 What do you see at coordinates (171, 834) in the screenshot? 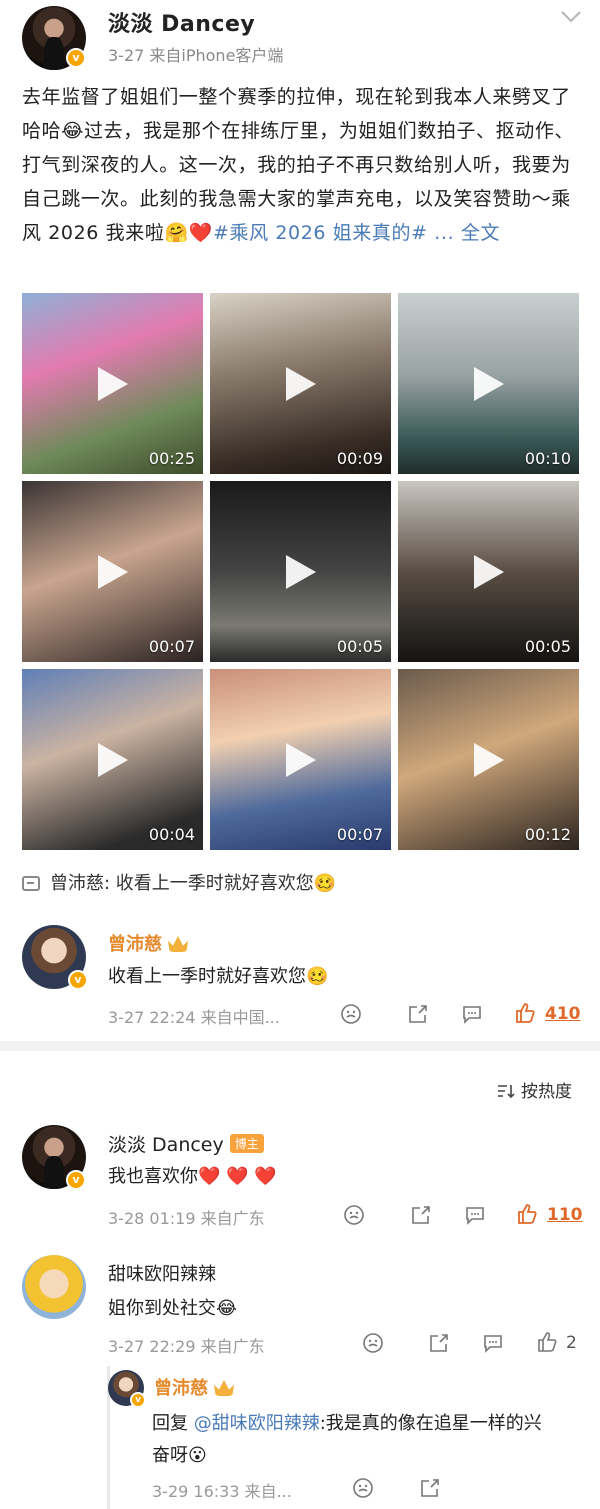
I see `video-duration: 00:04` at bounding box center [171, 834].